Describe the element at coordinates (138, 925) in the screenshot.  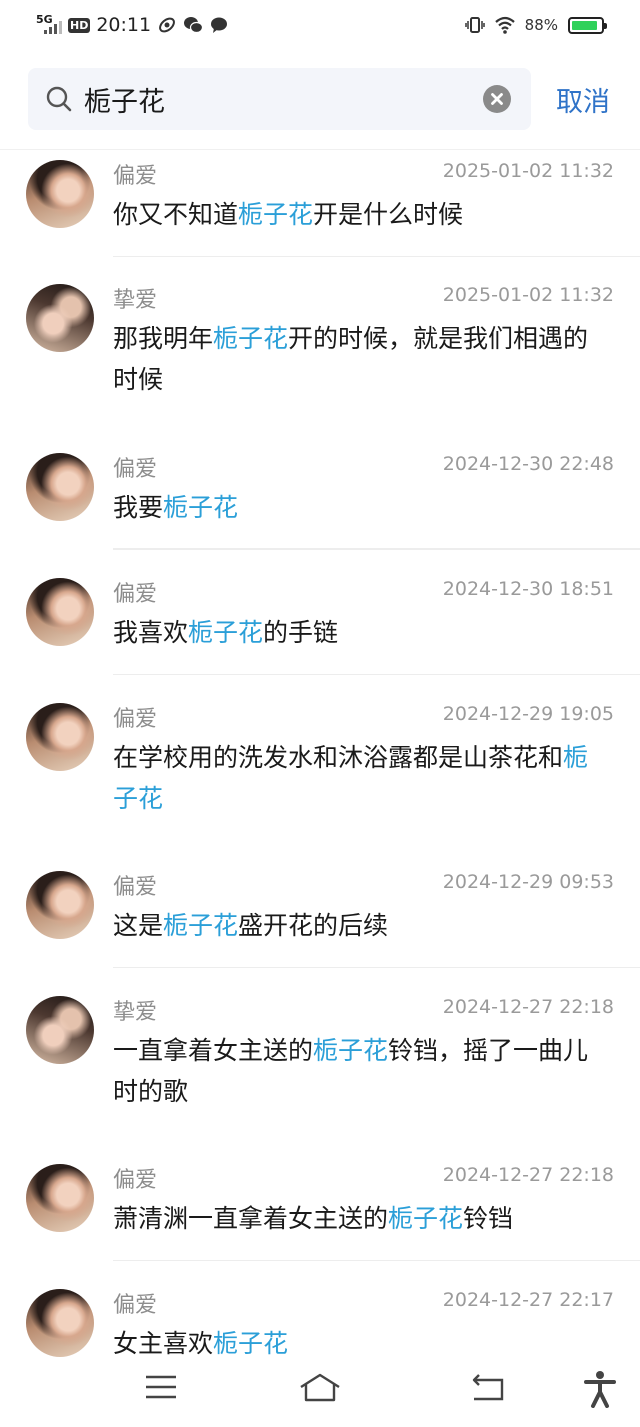
I see `message-text-segment: 这是` at that location.